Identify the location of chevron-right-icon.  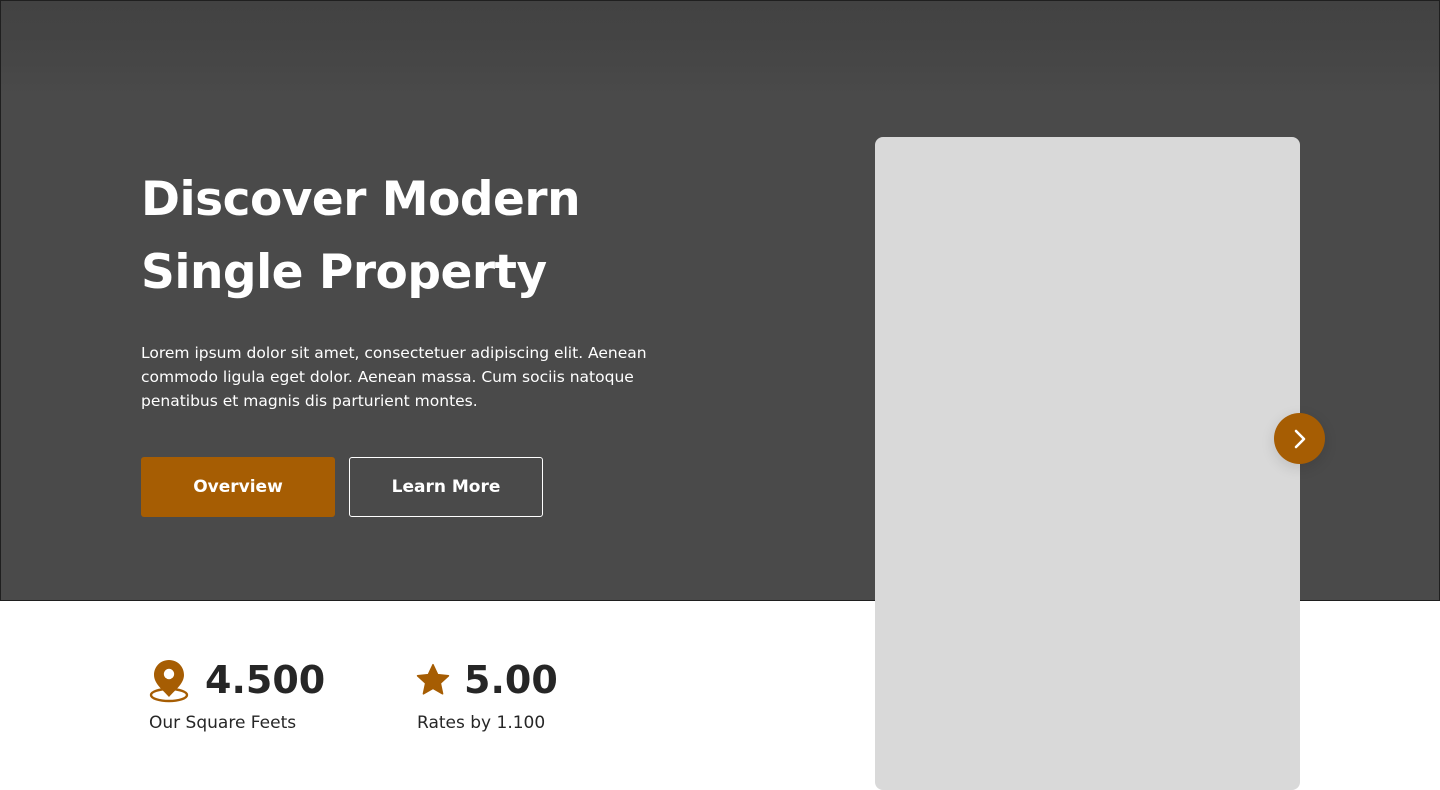
(1299, 438).